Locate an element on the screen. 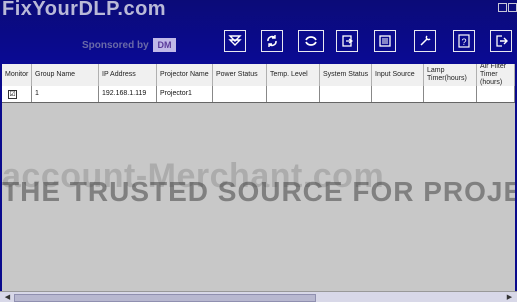 Image resolution: width=517 pixels, height=302 pixels. save-icon is located at coordinates (385, 41).